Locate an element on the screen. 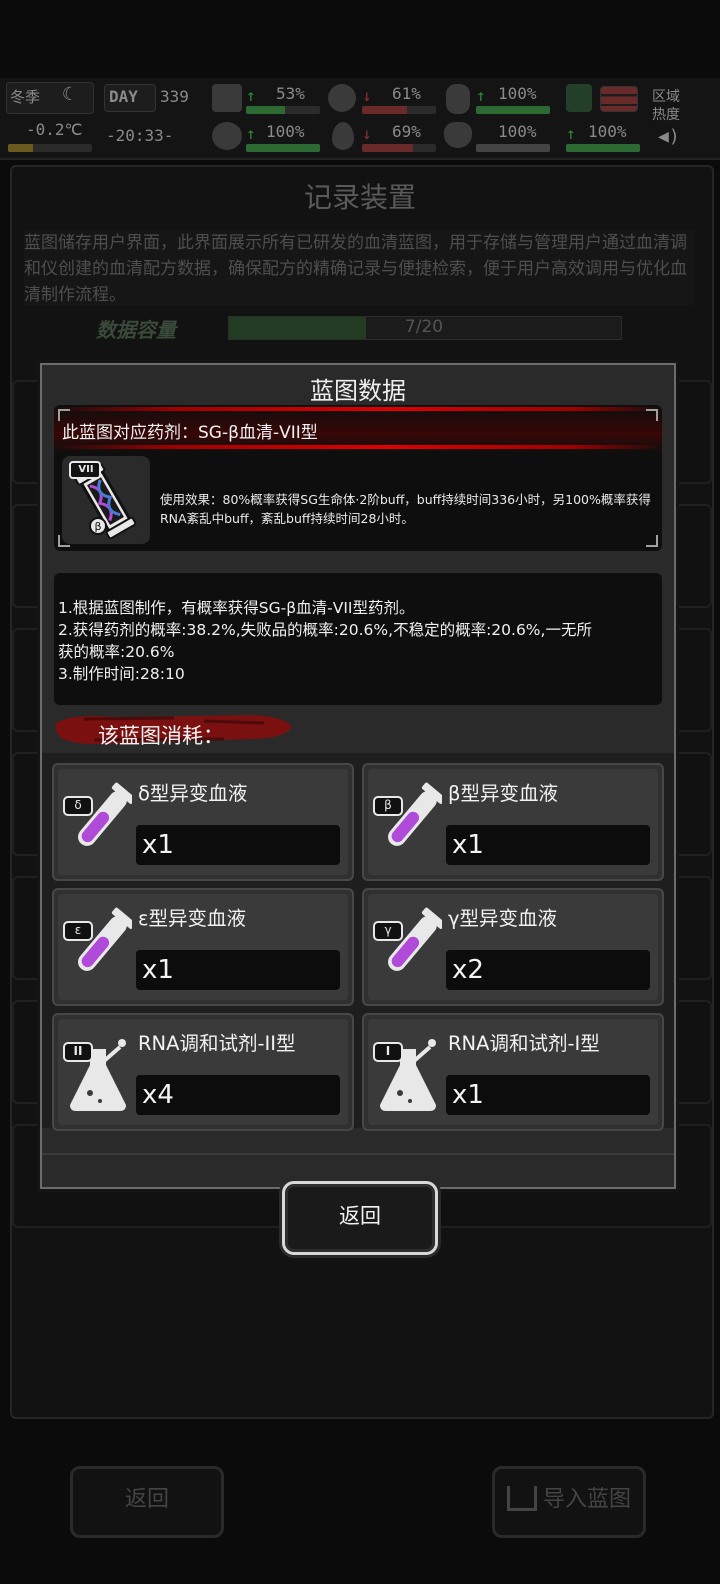 This screenshot has height=1584, width=720. virus-bar is located at coordinates (603, 148).